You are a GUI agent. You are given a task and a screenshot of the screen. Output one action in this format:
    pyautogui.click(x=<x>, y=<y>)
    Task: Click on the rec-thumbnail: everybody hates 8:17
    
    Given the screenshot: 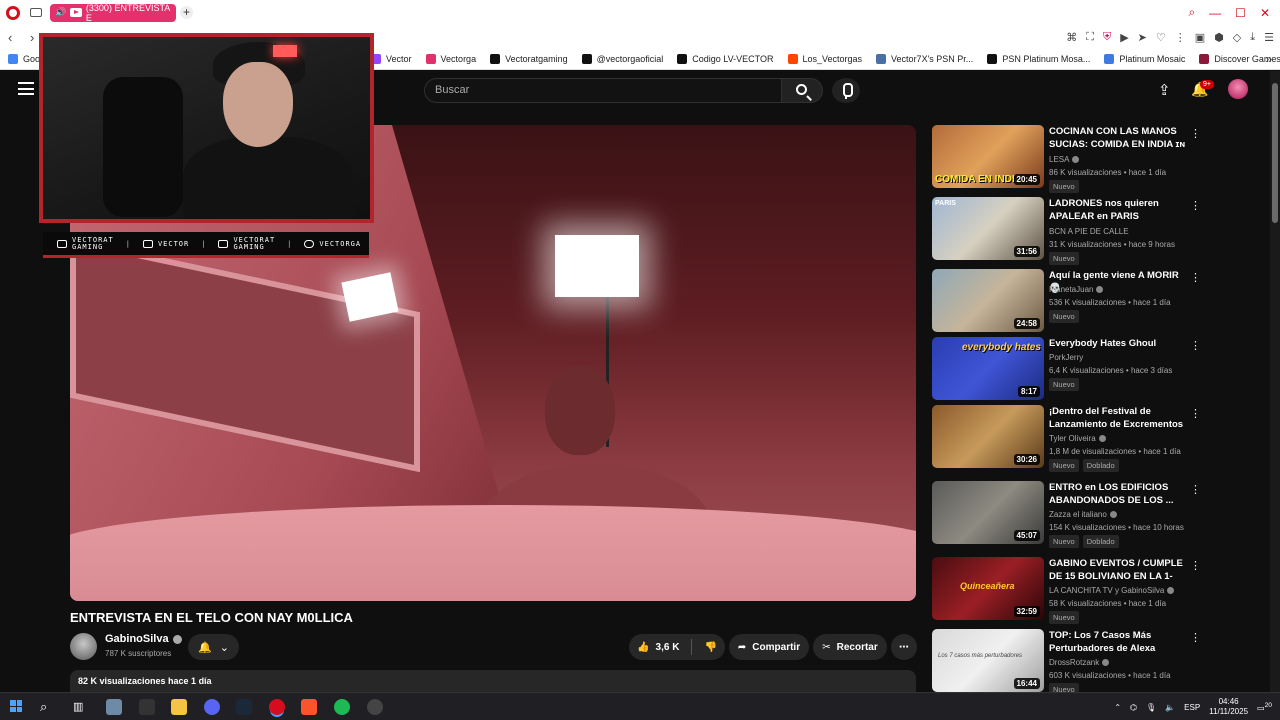 What is the action you would take?
    pyautogui.click(x=988, y=368)
    